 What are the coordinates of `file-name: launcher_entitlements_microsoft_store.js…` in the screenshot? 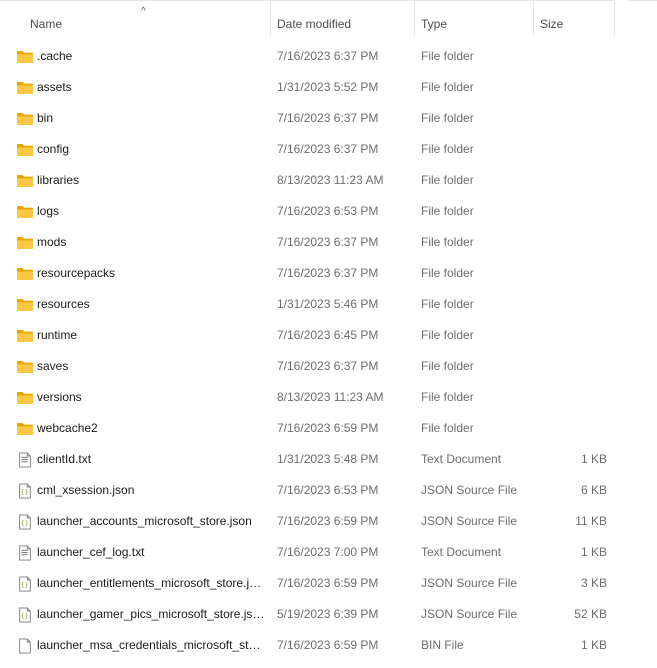 It's located at (151, 583).